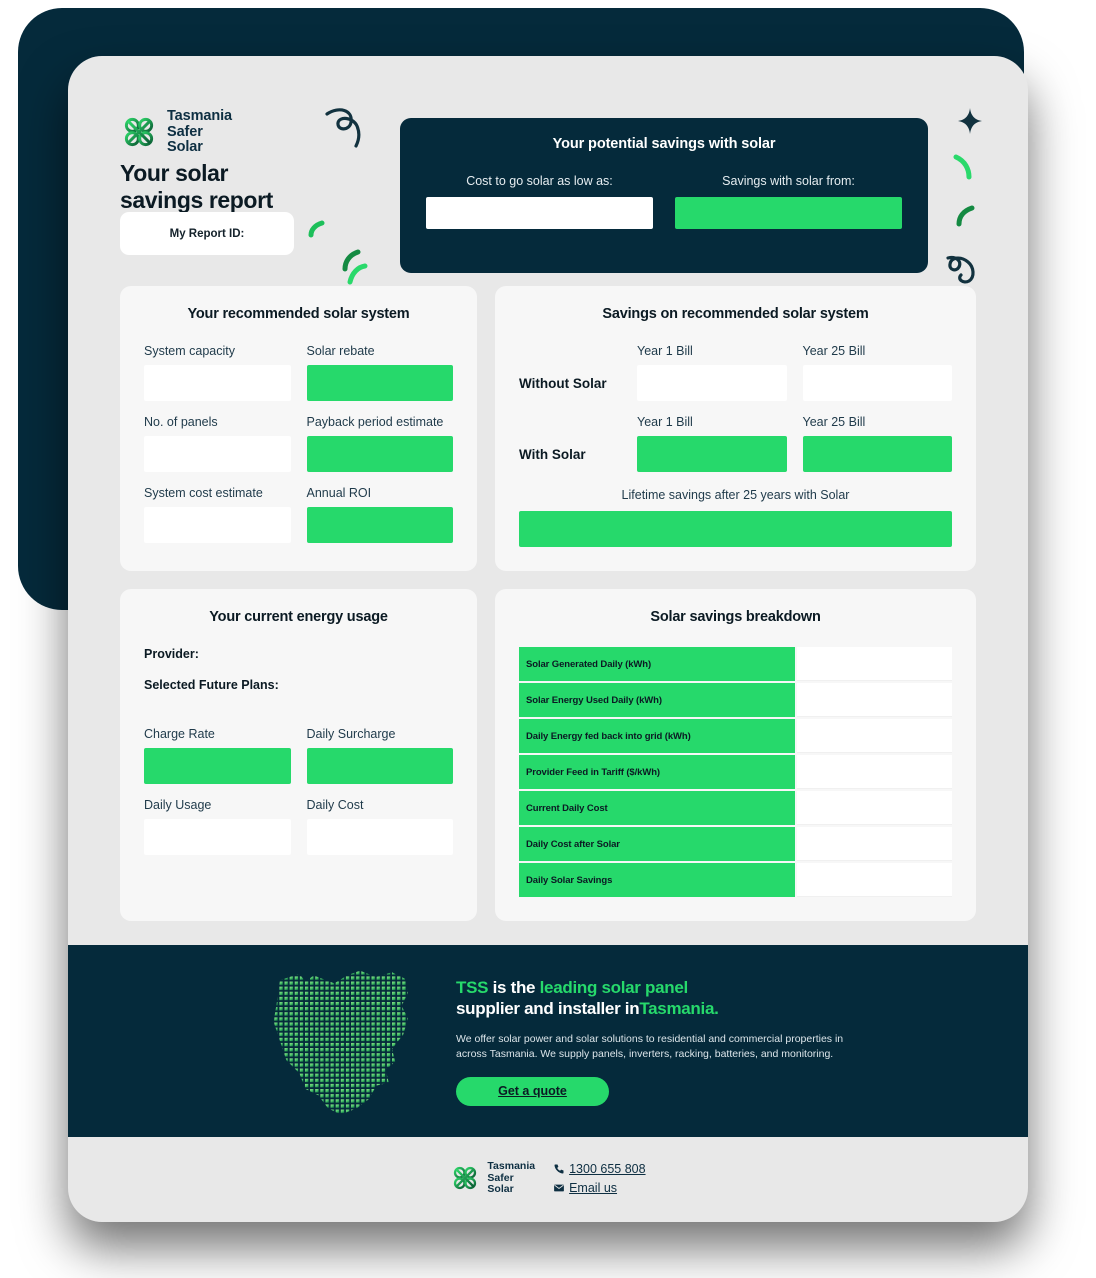  I want to click on savings-with-solar-block: Savings with solar from:, so click(788, 201).